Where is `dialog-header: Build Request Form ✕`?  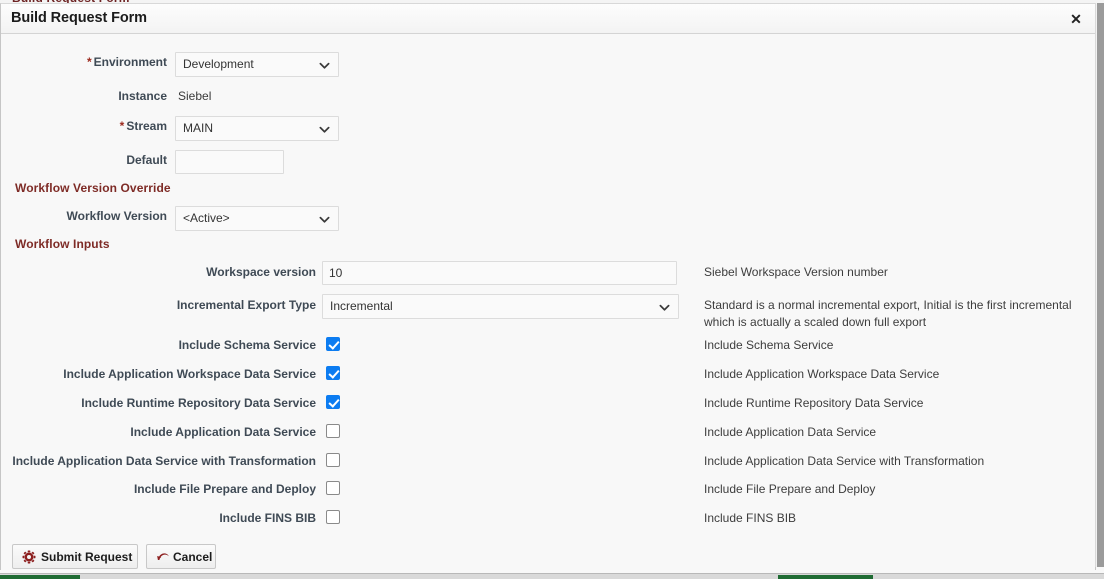 dialog-header: Build Request Form ✕ is located at coordinates (548, 19).